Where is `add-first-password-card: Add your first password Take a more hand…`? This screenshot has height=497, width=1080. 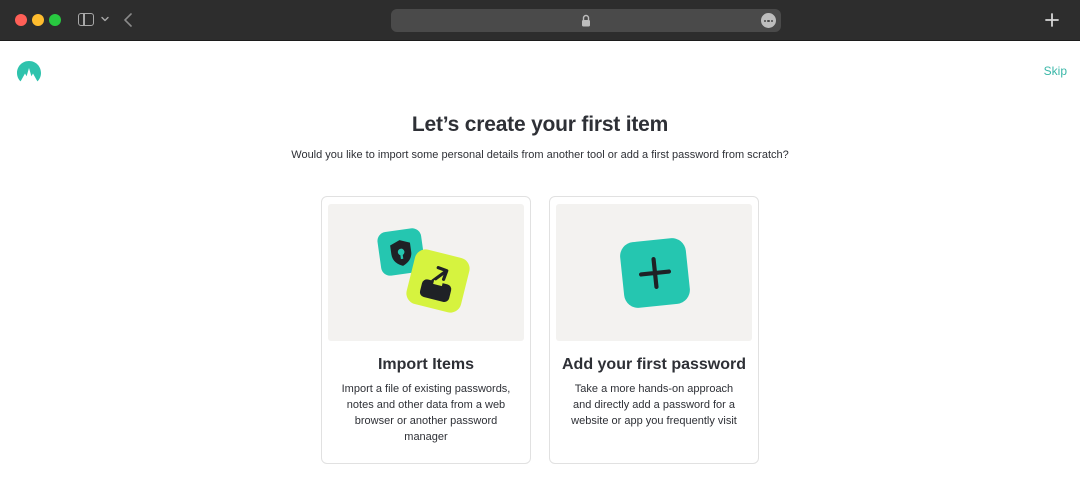 add-first-password-card: Add your first password Take a more hand… is located at coordinates (654, 330).